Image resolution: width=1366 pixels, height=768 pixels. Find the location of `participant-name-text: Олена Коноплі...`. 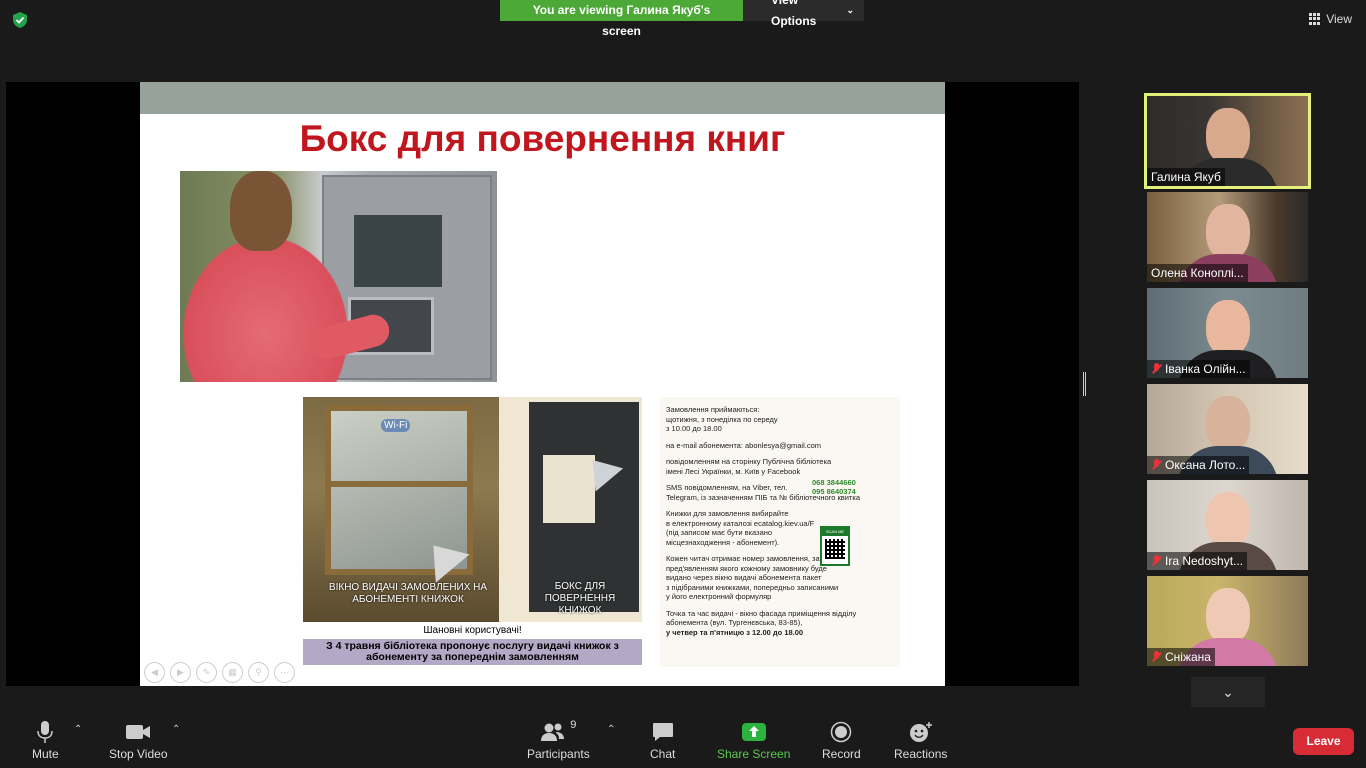

participant-name-text: Олена Коноплі... is located at coordinates (1197, 273).